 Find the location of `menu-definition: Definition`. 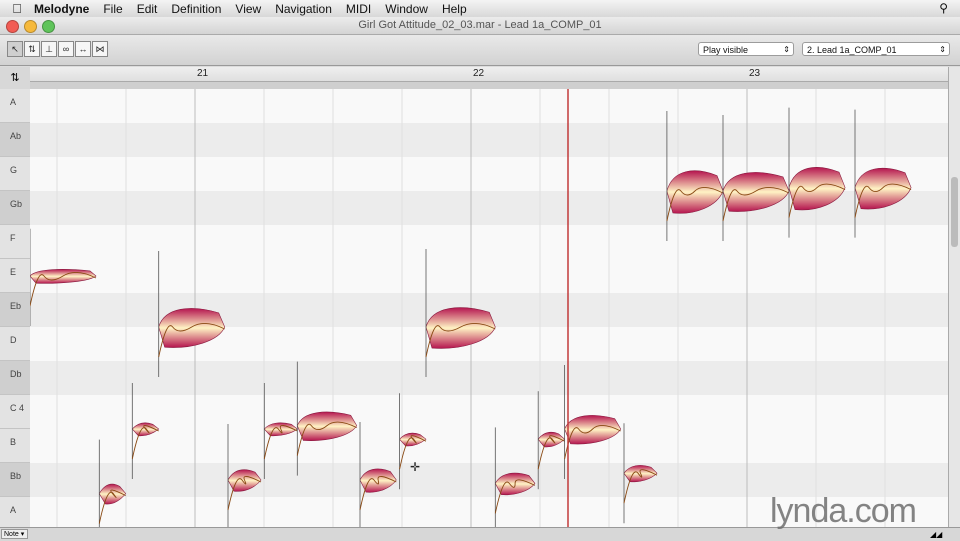

menu-definition: Definition is located at coordinates (196, 9).